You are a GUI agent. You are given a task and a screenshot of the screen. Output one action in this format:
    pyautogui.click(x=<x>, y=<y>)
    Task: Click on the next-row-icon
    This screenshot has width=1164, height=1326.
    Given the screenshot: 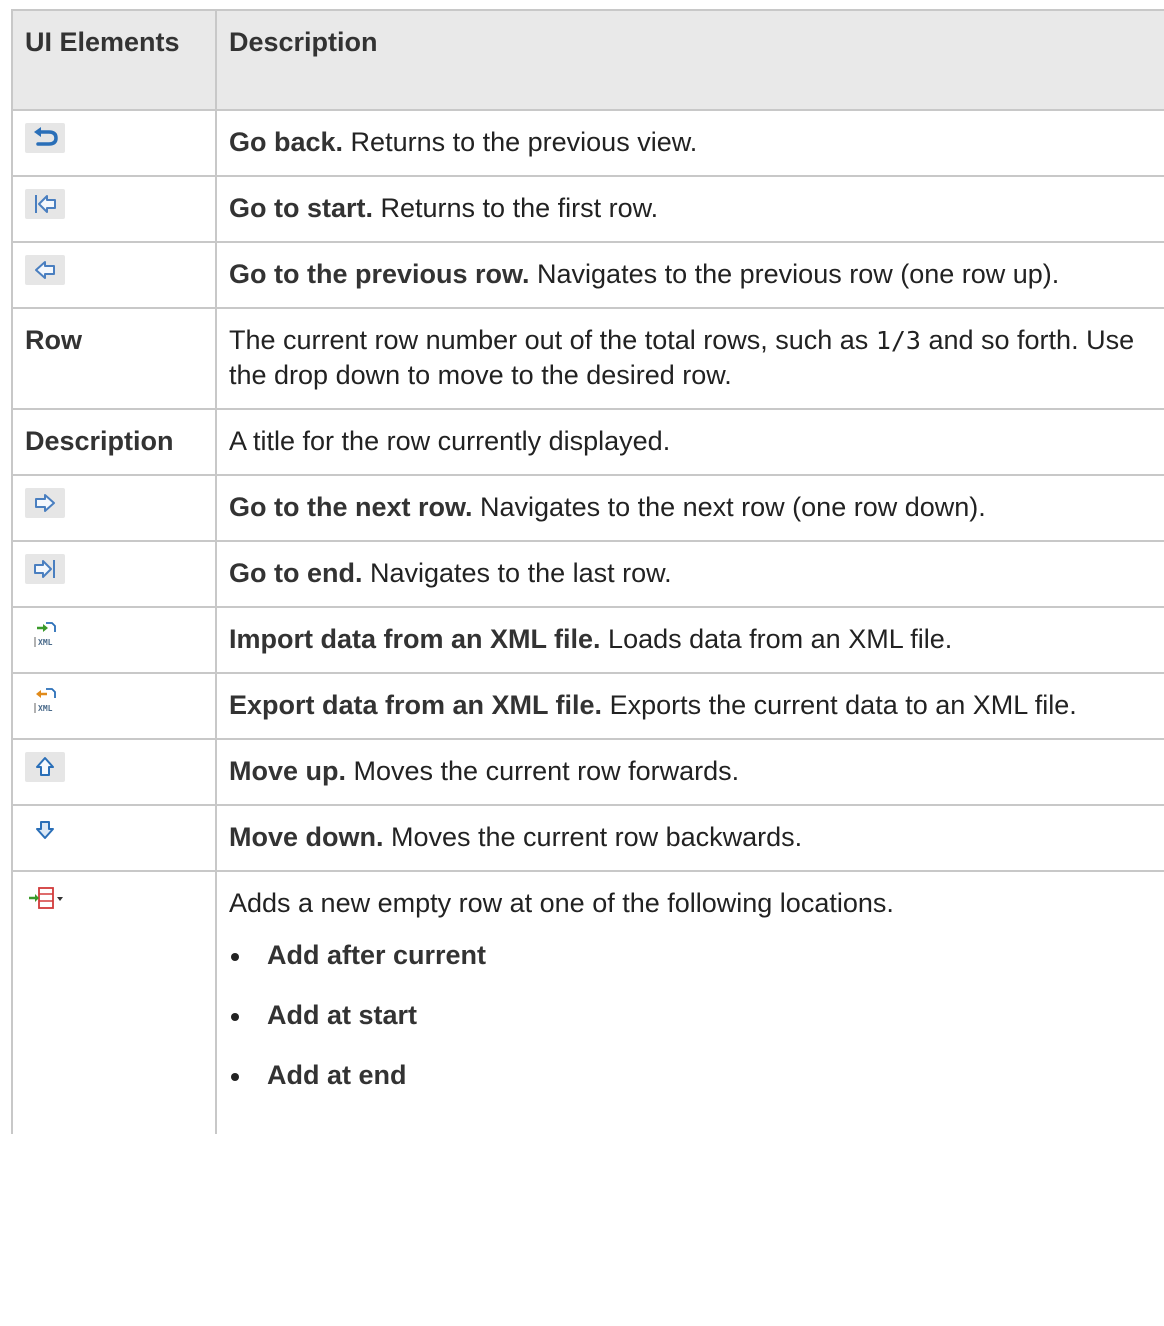 What is the action you would take?
    pyautogui.click(x=45, y=503)
    